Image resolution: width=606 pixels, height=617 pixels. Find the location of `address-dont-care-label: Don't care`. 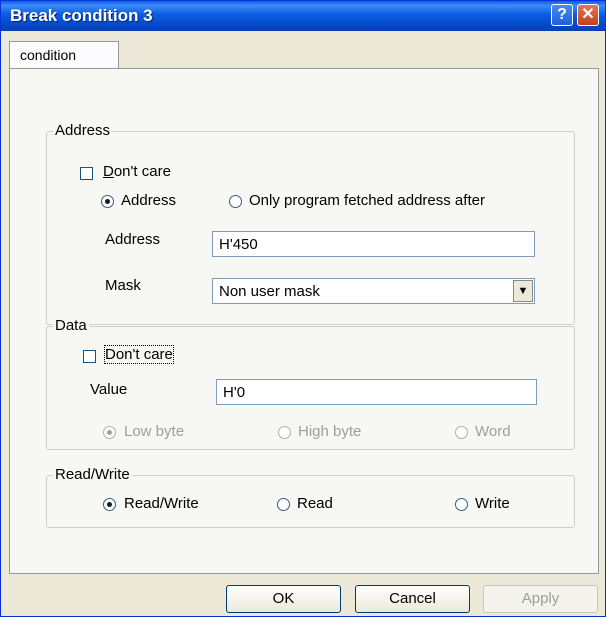

address-dont-care-label: Don't care is located at coordinates (137, 171).